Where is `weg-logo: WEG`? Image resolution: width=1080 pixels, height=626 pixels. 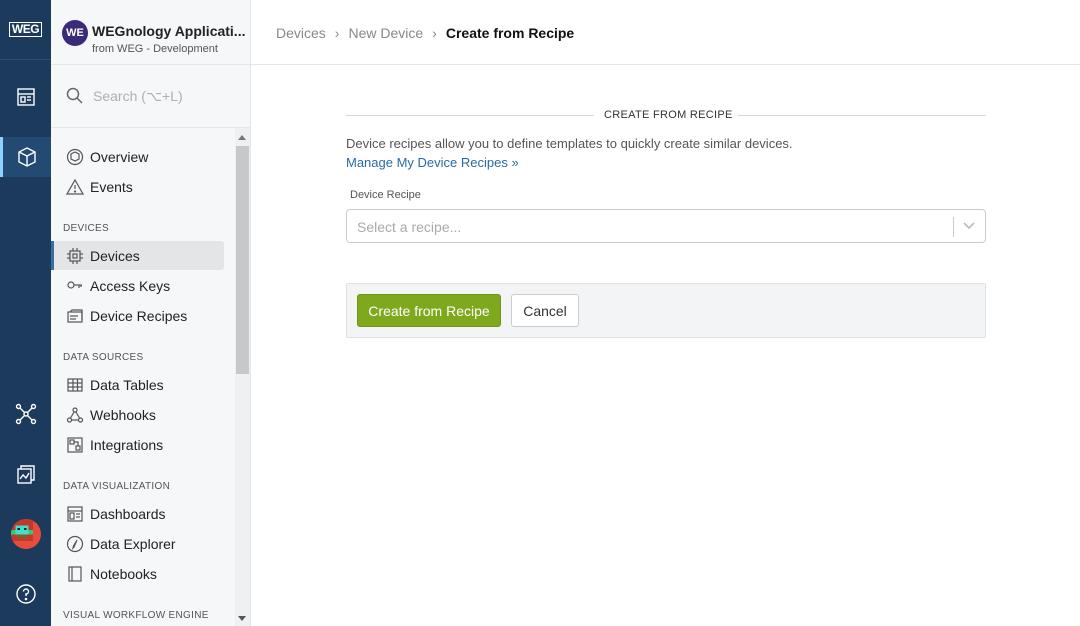 weg-logo: WEG is located at coordinates (25, 30).